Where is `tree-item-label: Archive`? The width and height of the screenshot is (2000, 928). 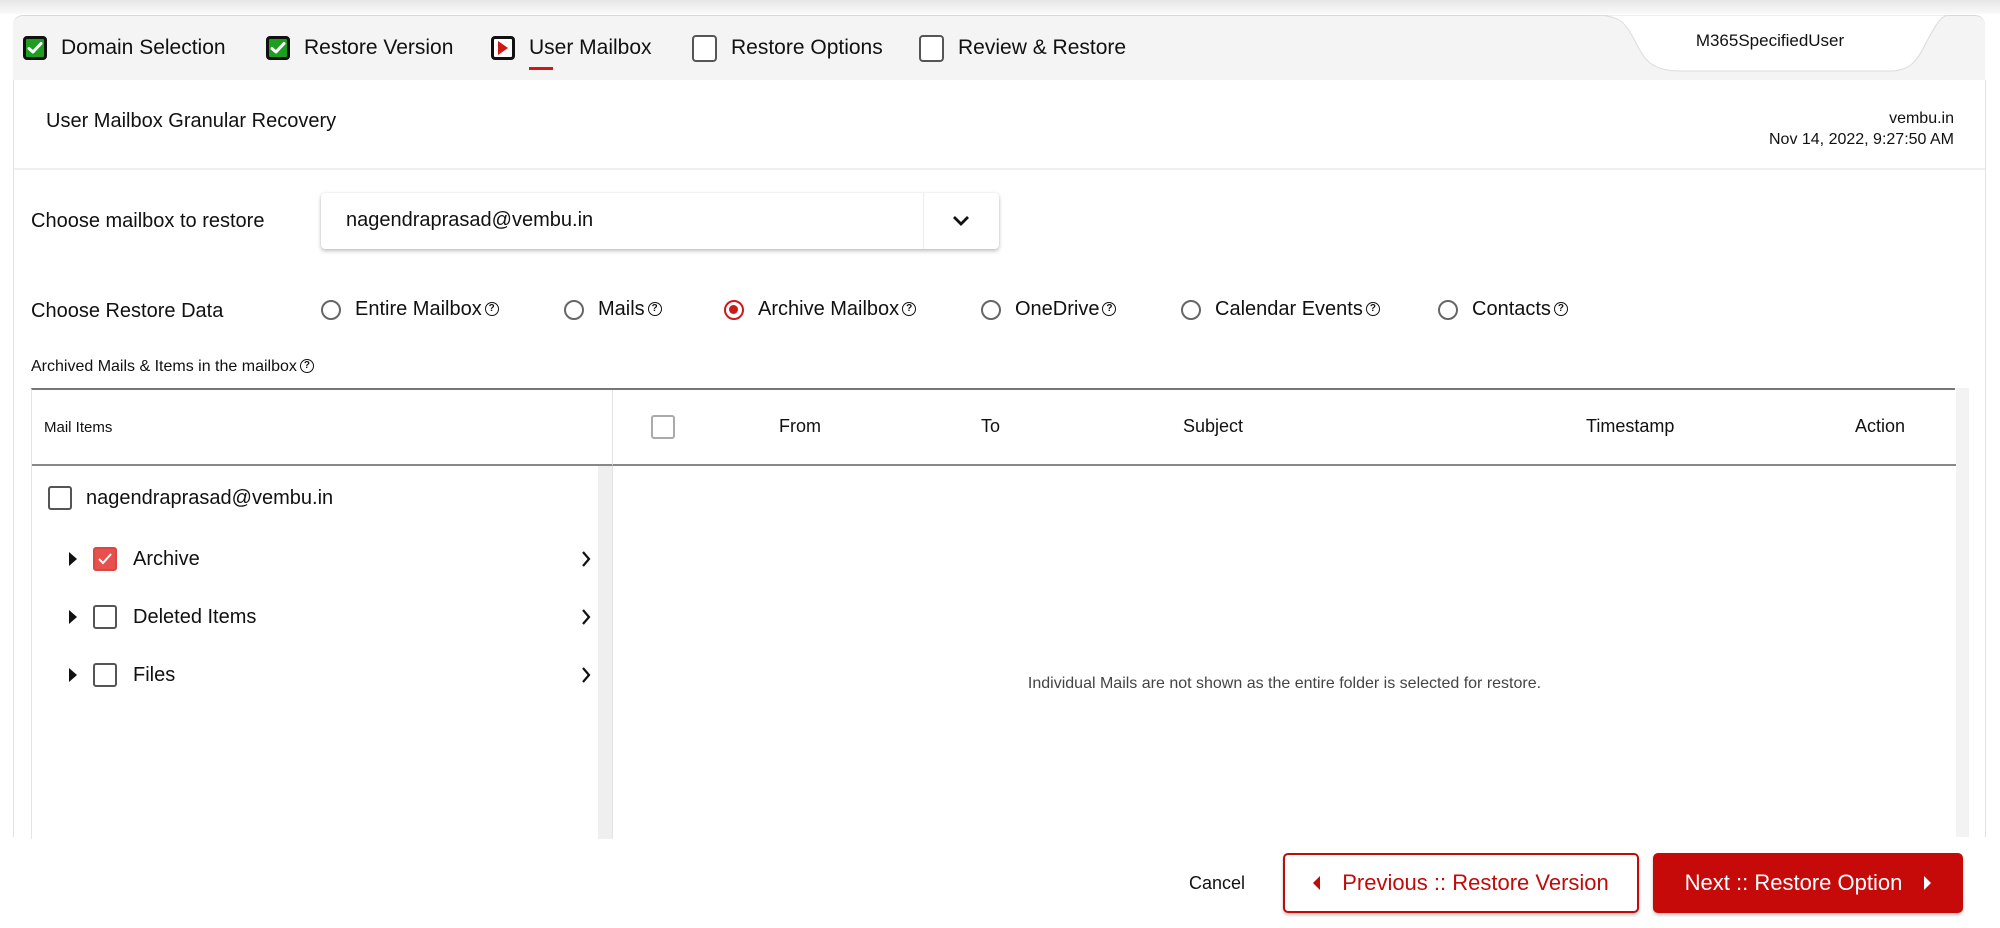
tree-item-label: Archive is located at coordinates (166, 558).